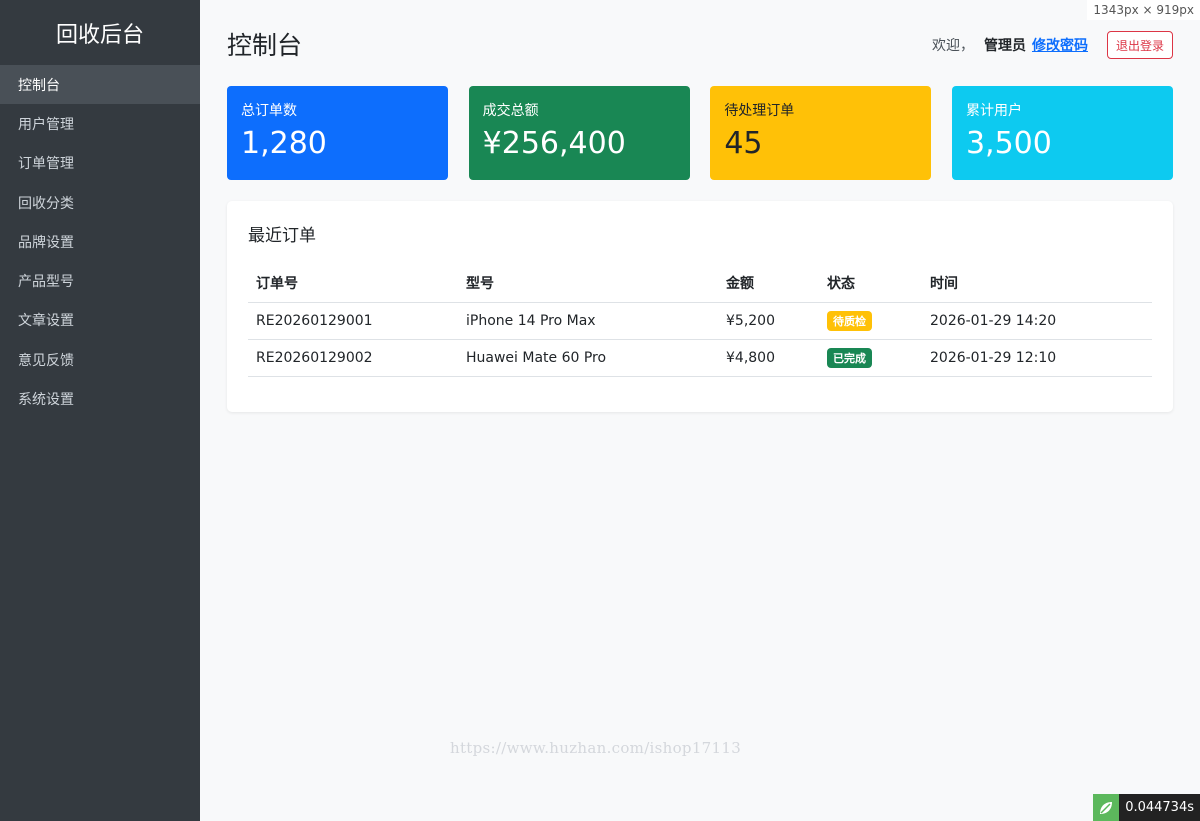  I want to click on stat-card-total-amount: 成交总额 ¥256,400, so click(579, 133).